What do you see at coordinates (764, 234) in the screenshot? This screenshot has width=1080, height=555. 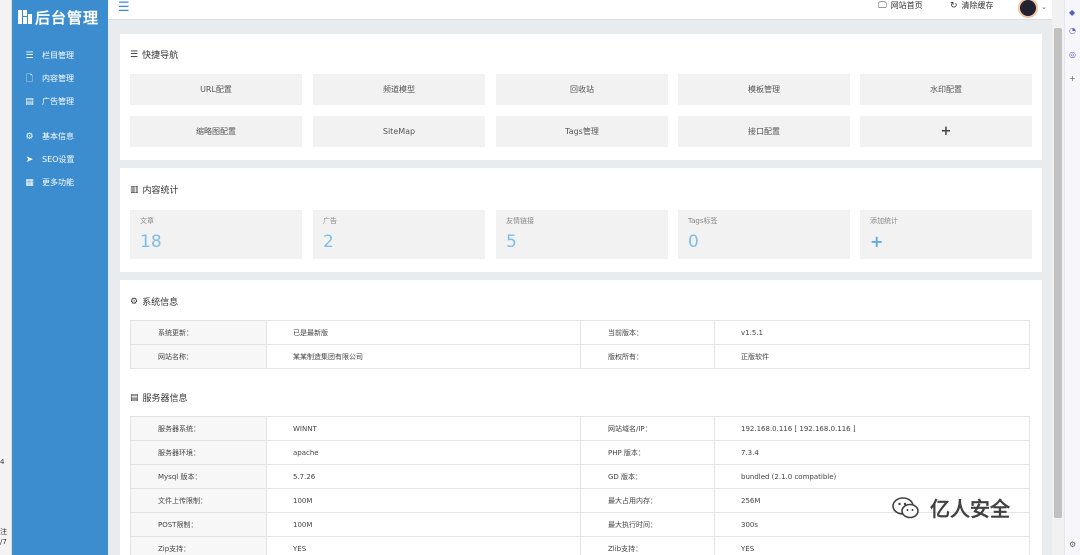 I see `stat-tags: Tags标签 0` at bounding box center [764, 234].